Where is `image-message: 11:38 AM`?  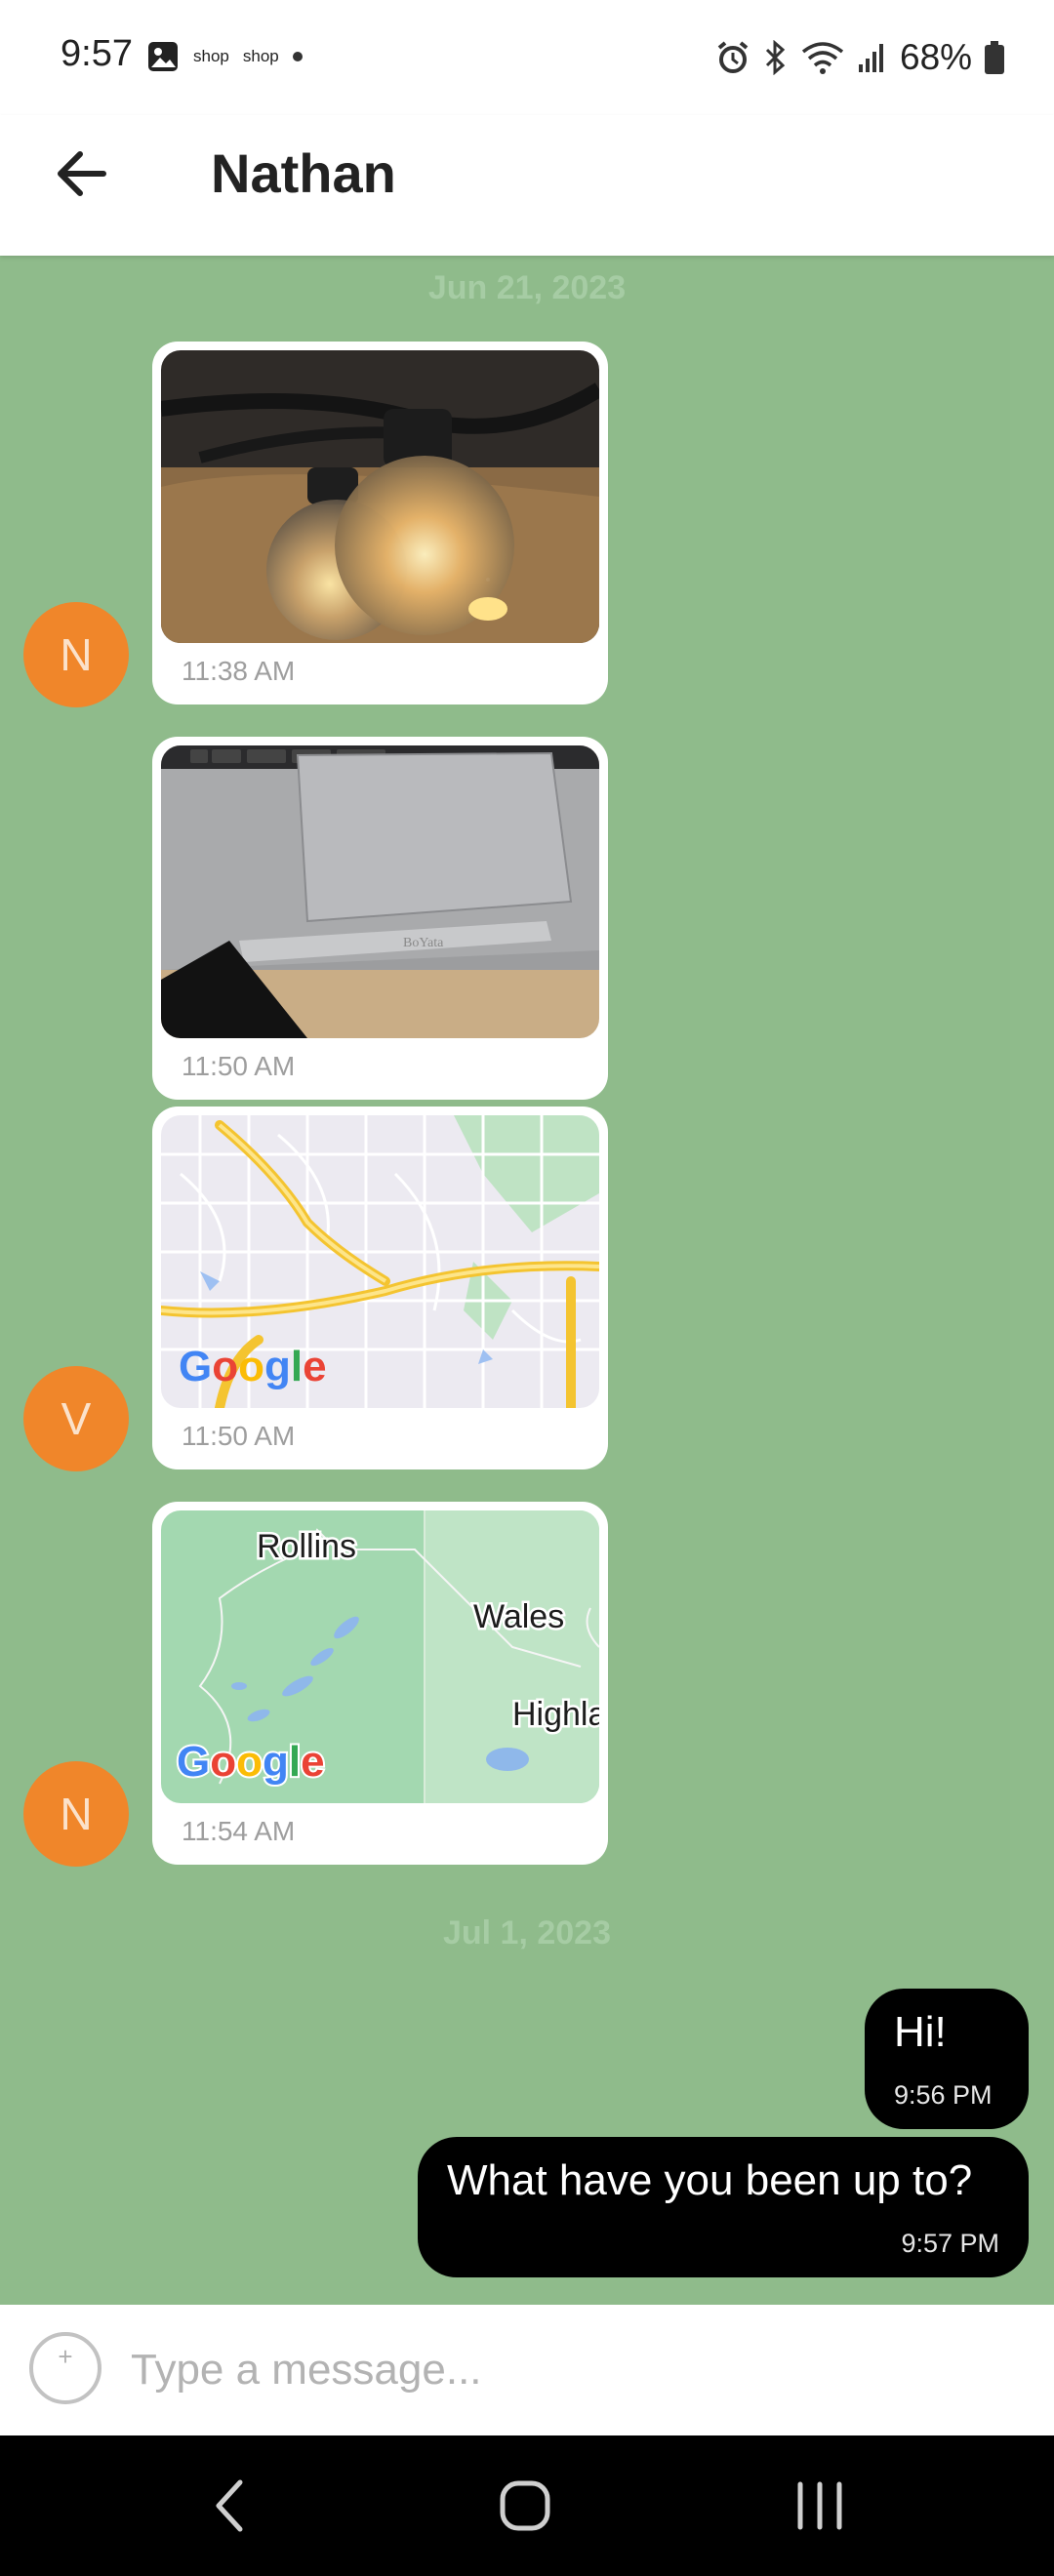 image-message: 11:38 AM is located at coordinates (380, 523).